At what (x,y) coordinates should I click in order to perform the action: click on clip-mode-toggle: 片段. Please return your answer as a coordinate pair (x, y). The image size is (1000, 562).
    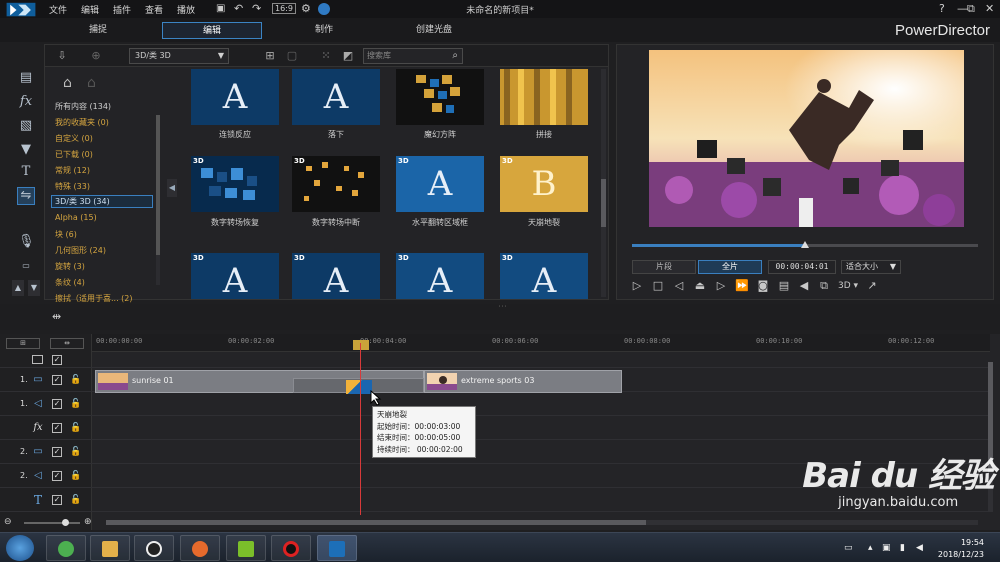
    Looking at the image, I should click on (664, 267).